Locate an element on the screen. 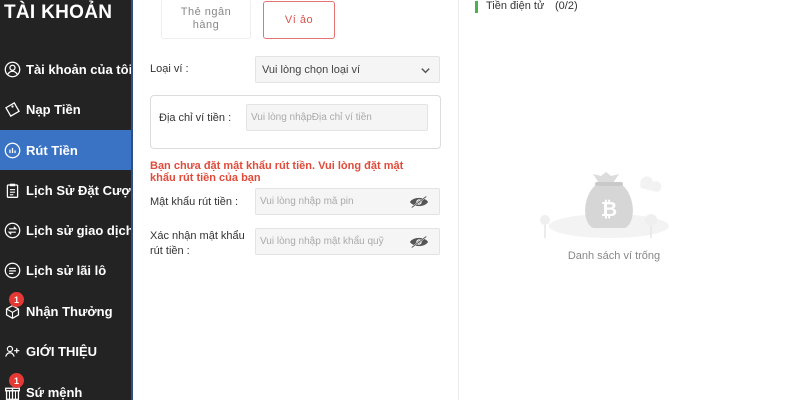 The width and height of the screenshot is (800, 400). sidebar-item-label: Tài khoản của tôi is located at coordinates (79, 69).